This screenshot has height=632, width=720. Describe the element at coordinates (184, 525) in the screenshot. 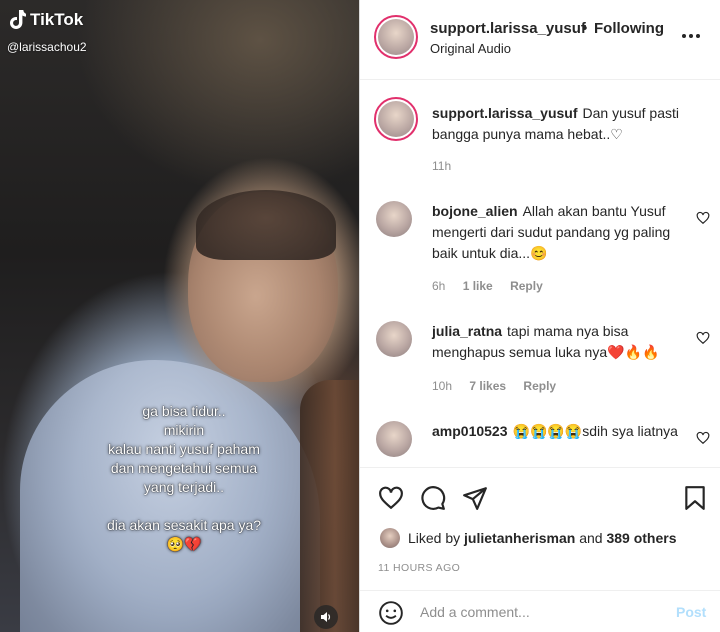

I see `caption-line: dia akan sesakit apa ya?` at that location.